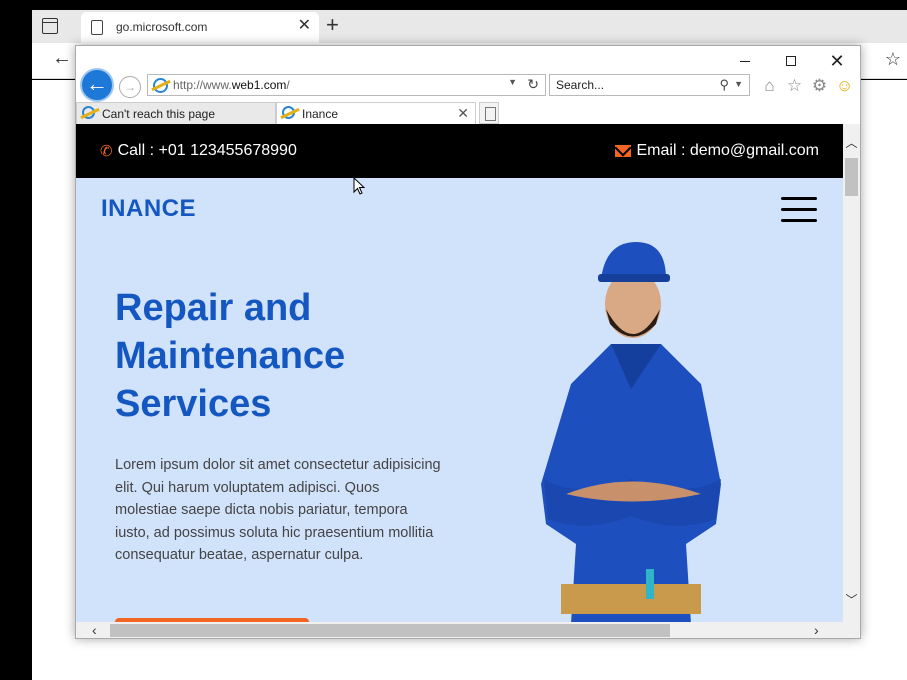  What do you see at coordinates (844, 85) in the screenshot?
I see `feedback-smiley-icon: ☺` at bounding box center [844, 85].